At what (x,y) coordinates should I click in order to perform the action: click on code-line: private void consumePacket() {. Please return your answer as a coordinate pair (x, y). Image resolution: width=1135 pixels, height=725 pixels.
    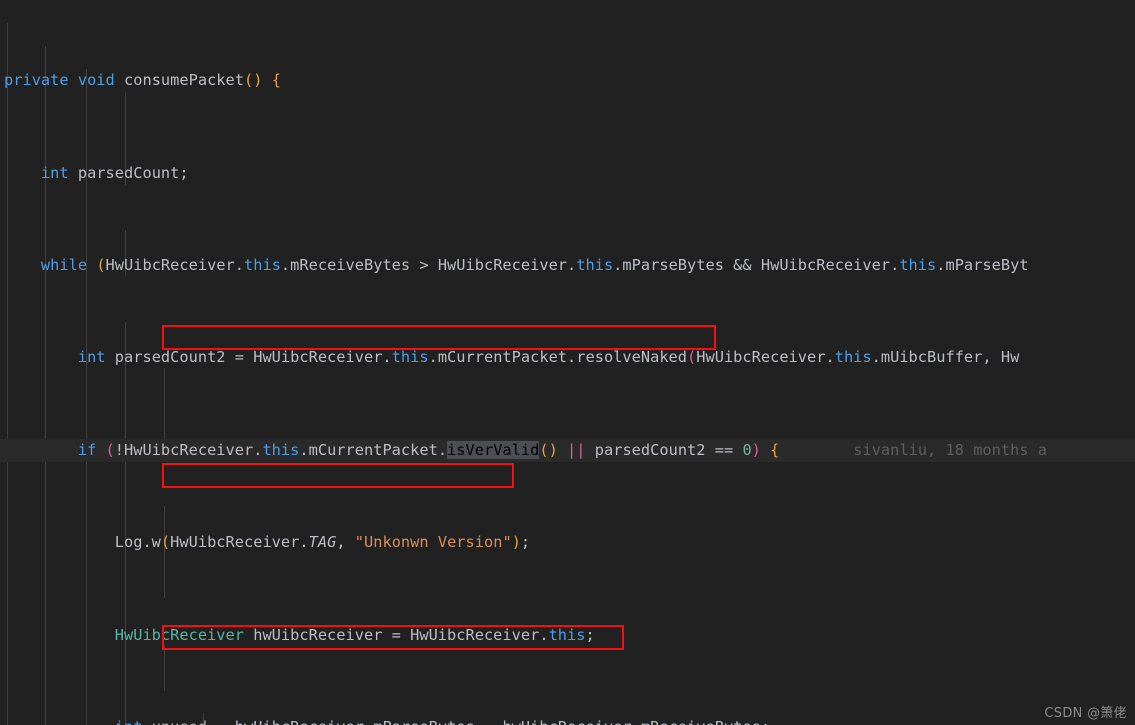
    Looking at the image, I should click on (567, 80).